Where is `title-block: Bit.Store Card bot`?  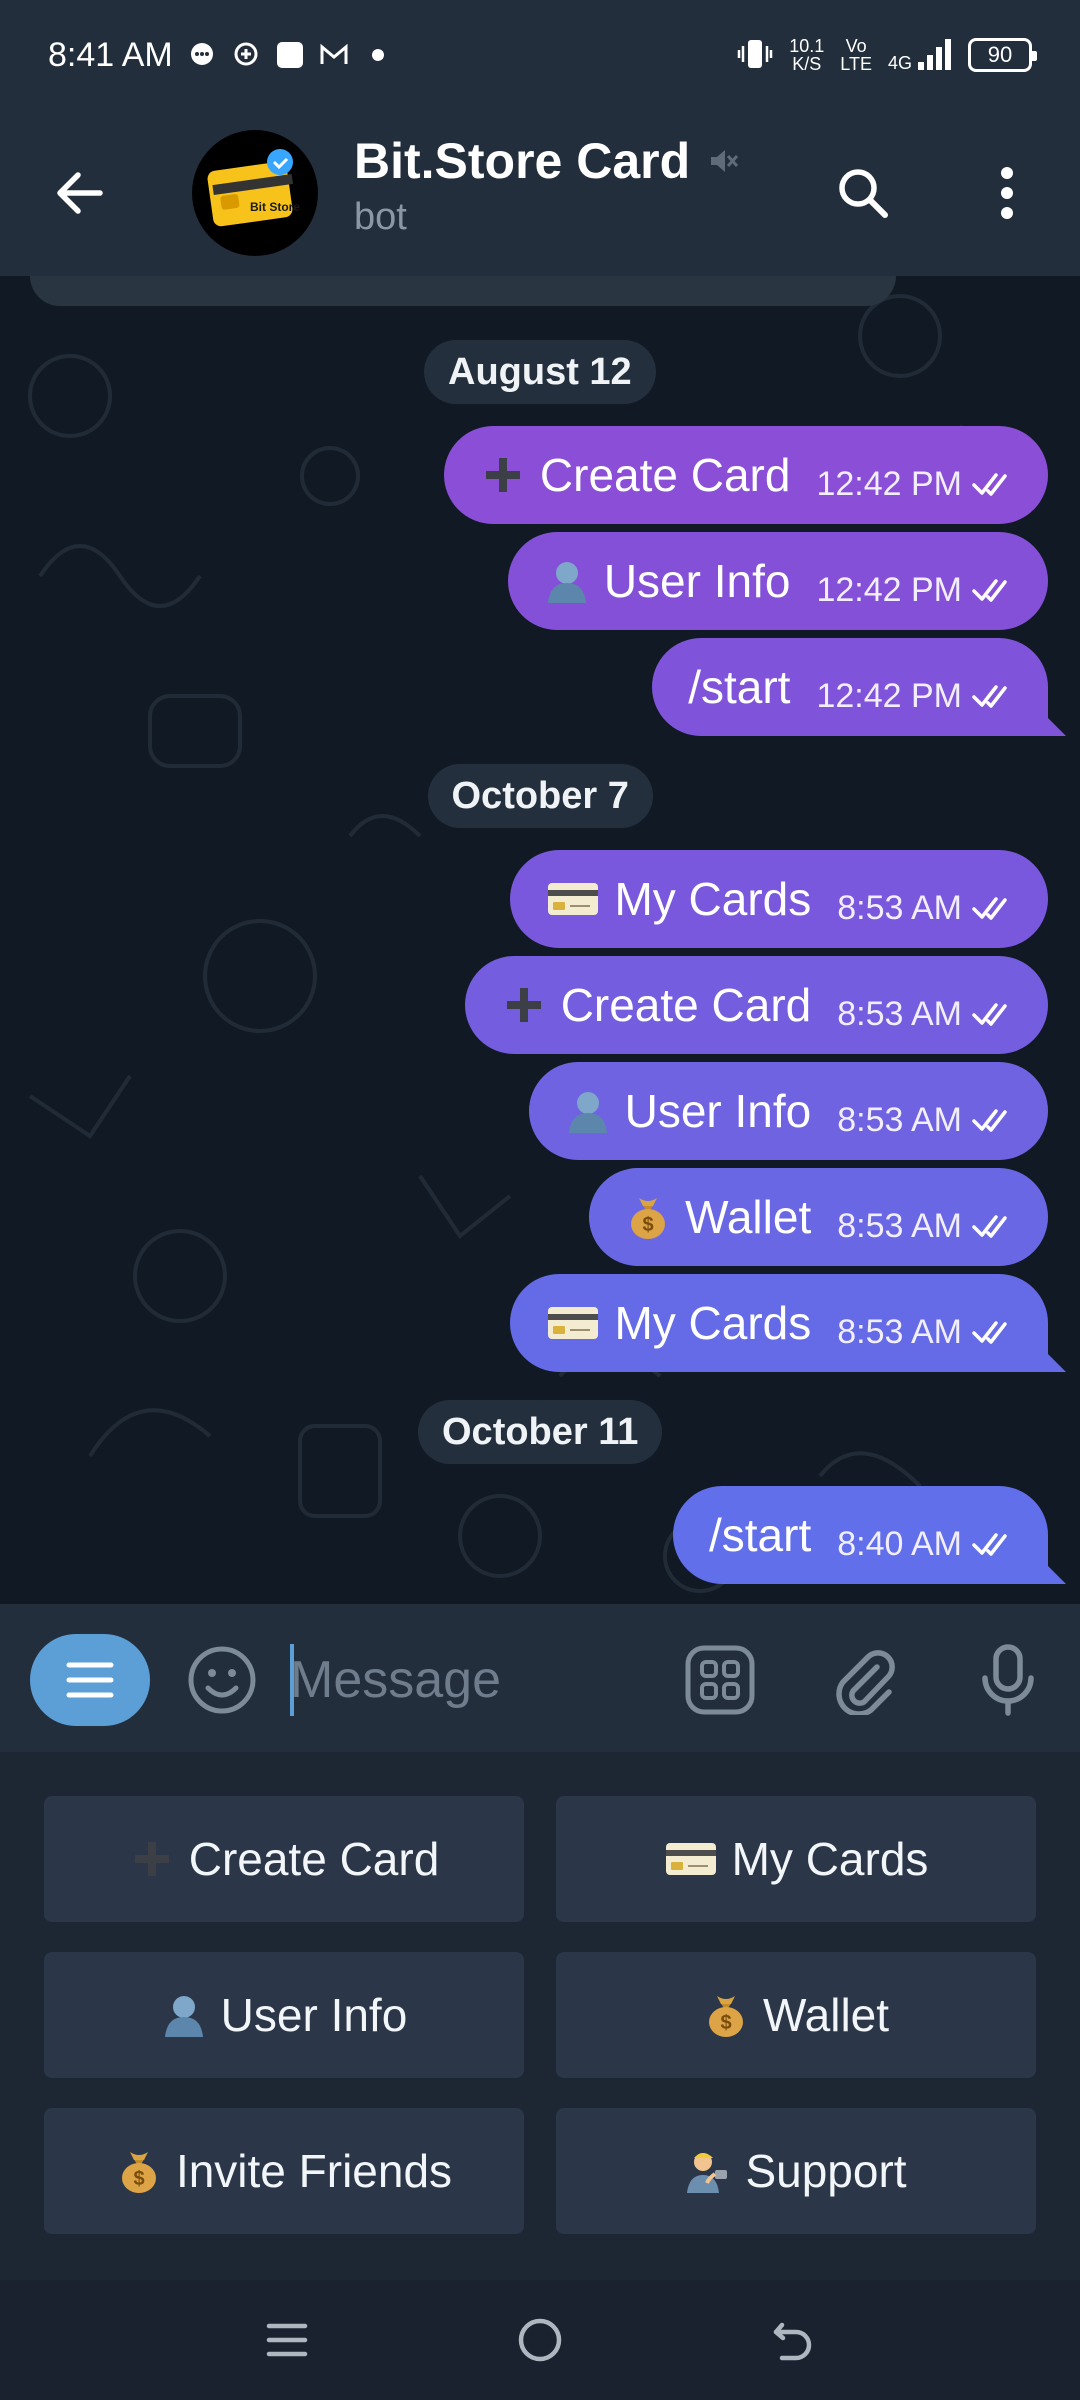
title-block: Bit.Store Card bot is located at coordinates (547, 185).